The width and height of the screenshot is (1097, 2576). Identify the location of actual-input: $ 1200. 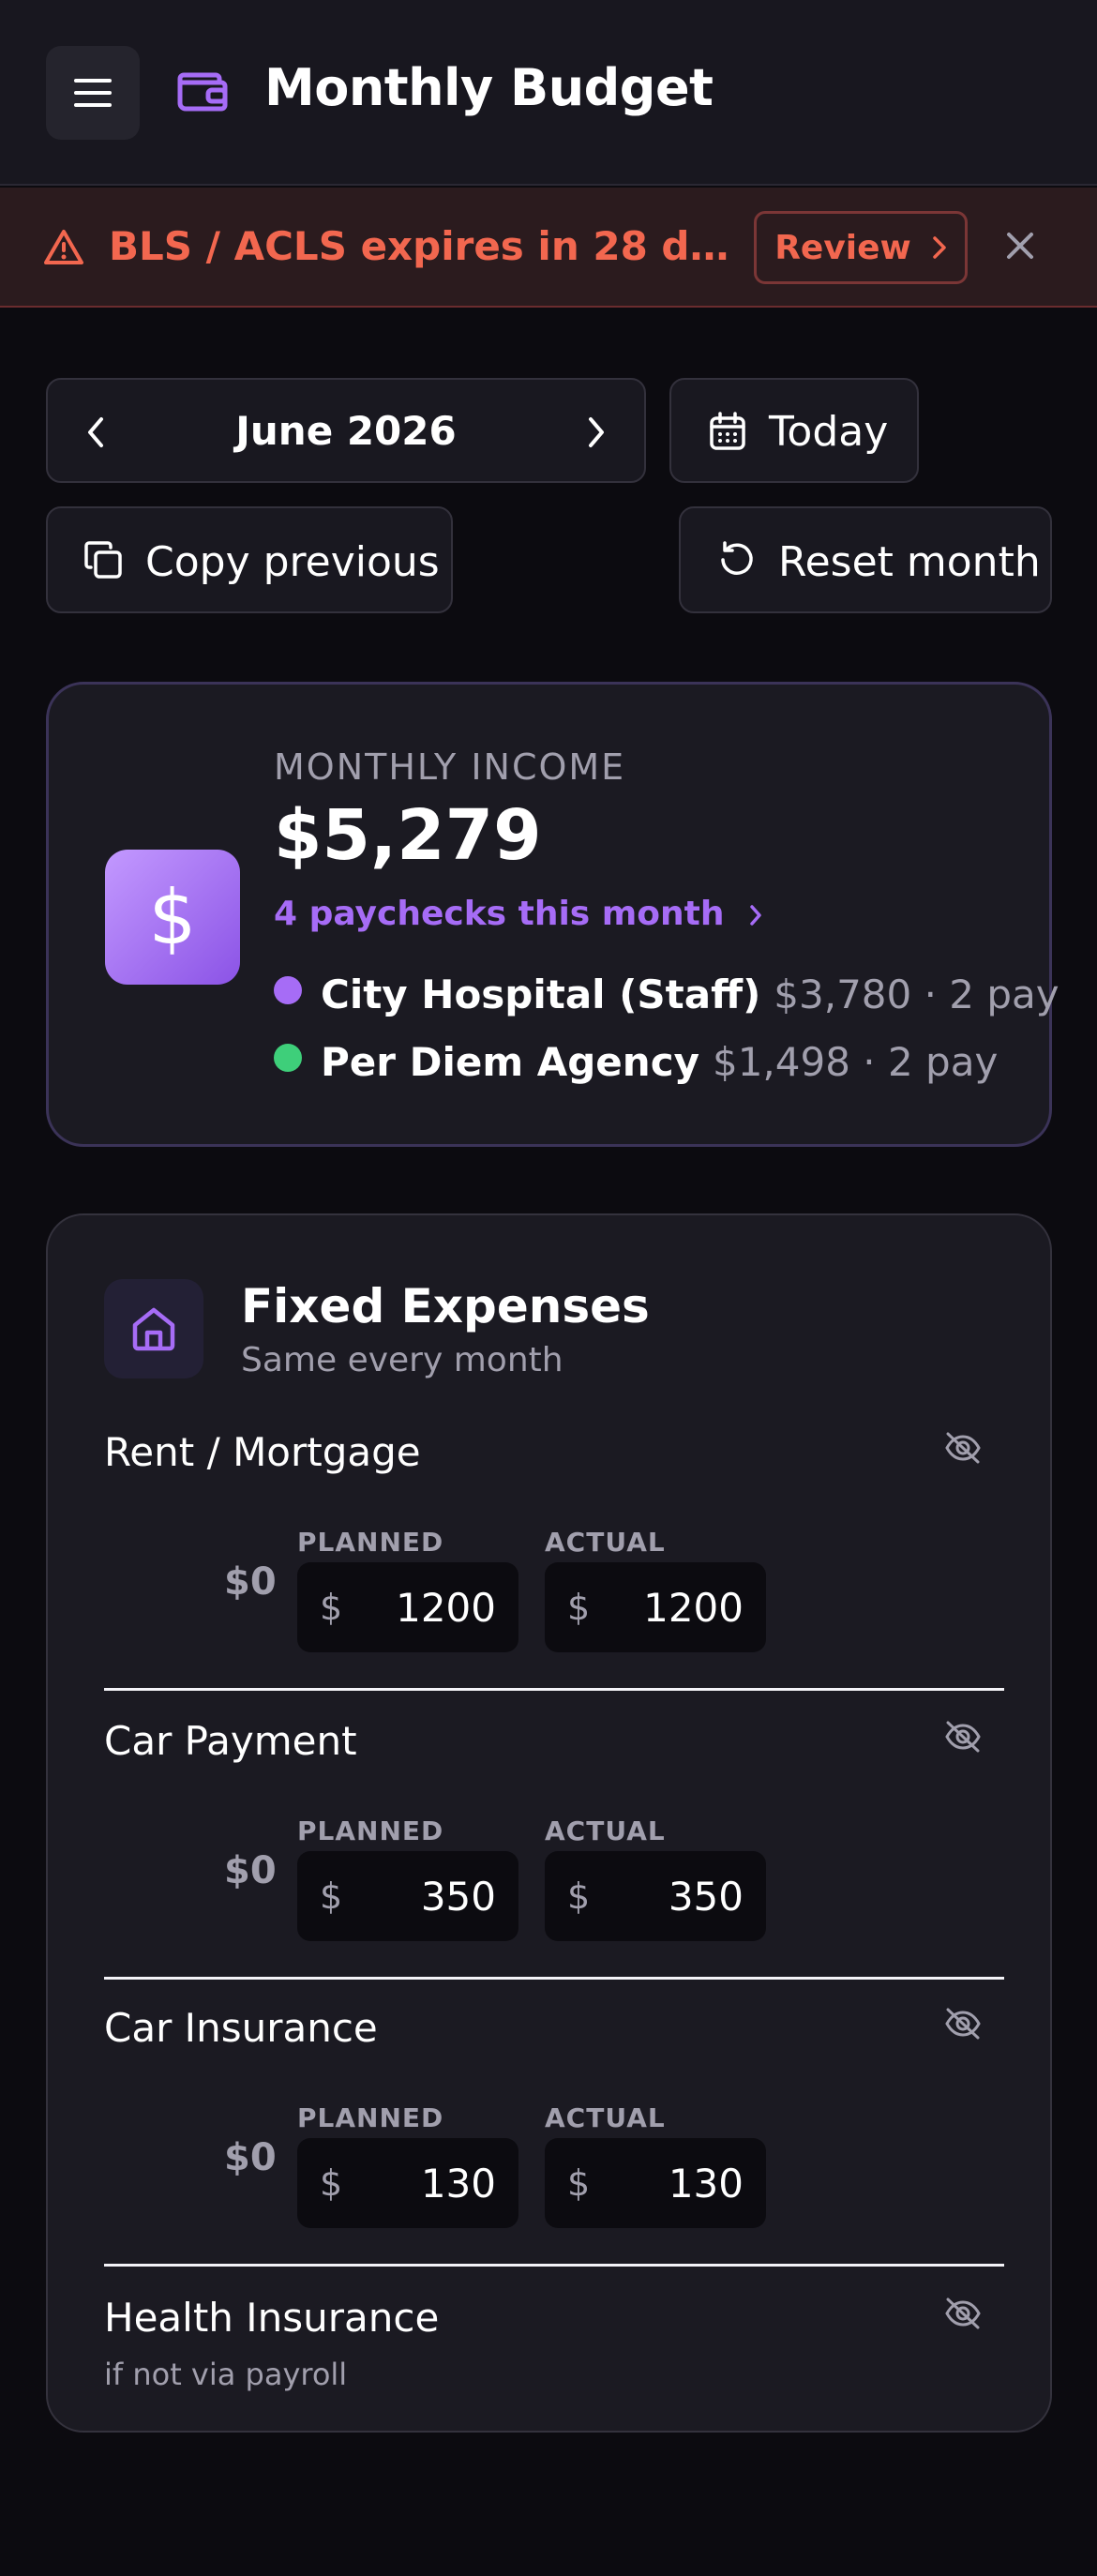
(656, 1607).